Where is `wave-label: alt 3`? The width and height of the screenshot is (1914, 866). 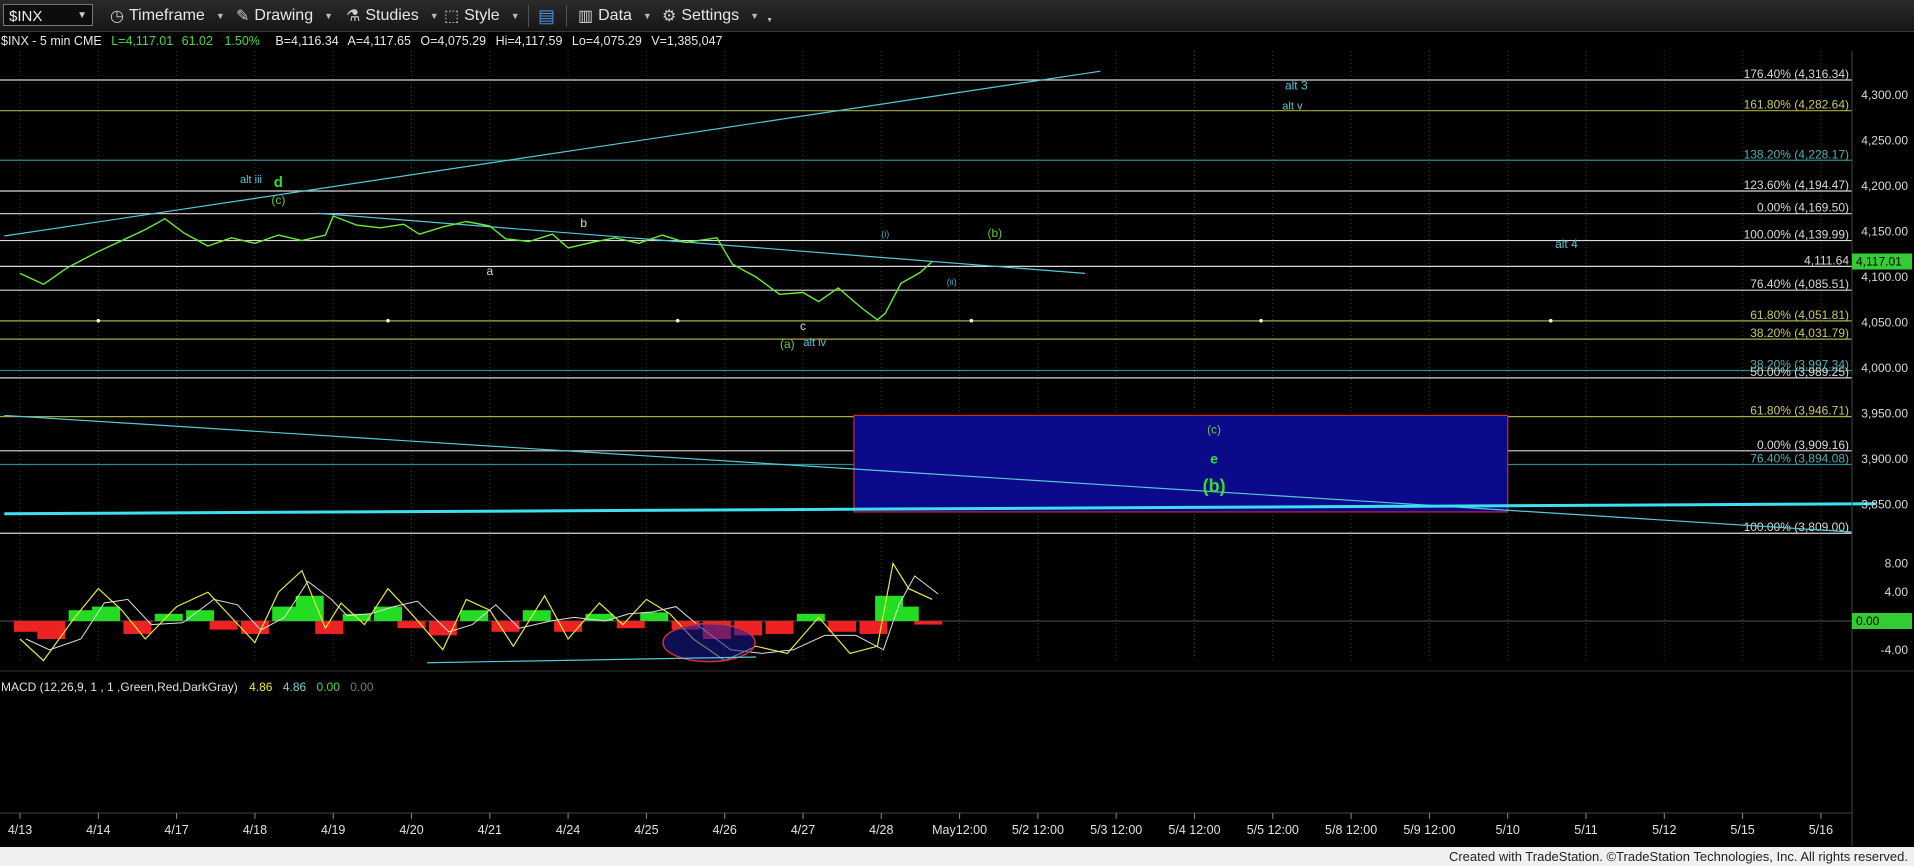 wave-label: alt 3 is located at coordinates (1296, 85).